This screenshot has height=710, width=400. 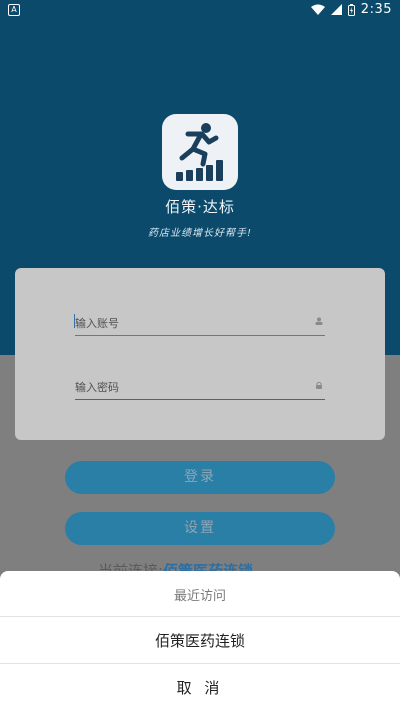 What do you see at coordinates (200, 387) in the screenshot?
I see `password-input: 输入密码` at bounding box center [200, 387].